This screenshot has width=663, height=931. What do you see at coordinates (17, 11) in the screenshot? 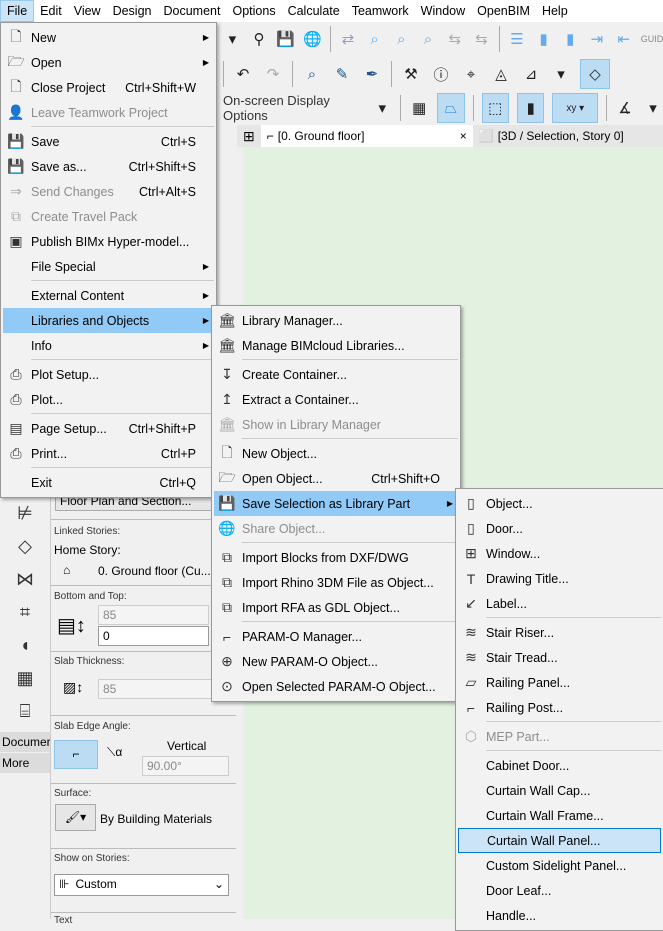
I see `menu-file: File` at bounding box center [17, 11].